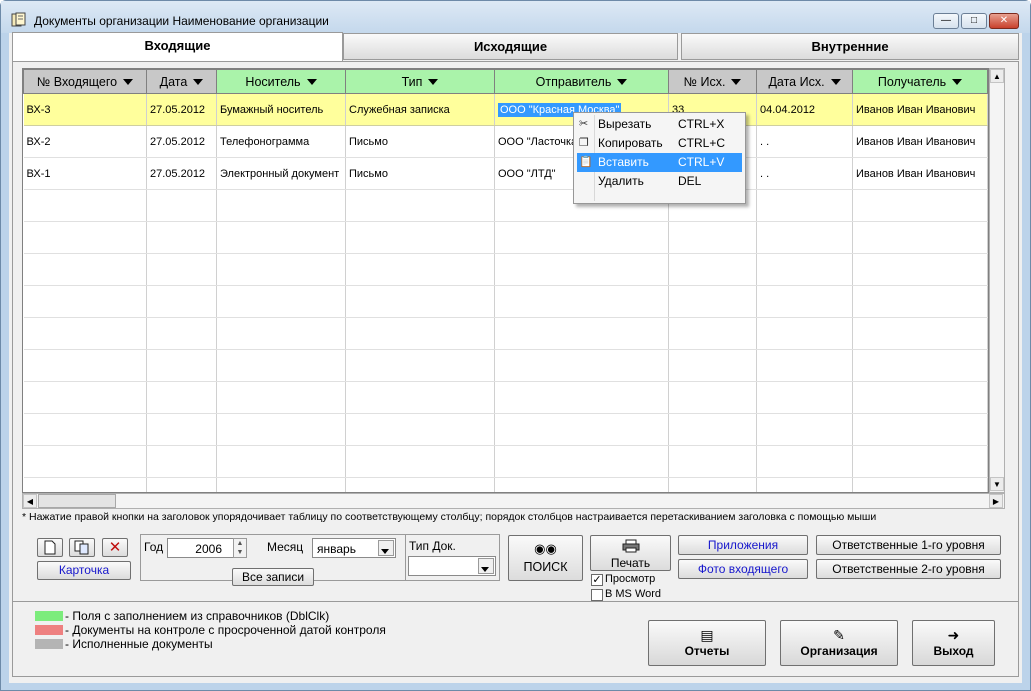 This screenshot has width=1031, height=691. Describe the element at coordinates (712, 81) in the screenshot. I see `column-header-outgoing-no: № Исх.` at that location.